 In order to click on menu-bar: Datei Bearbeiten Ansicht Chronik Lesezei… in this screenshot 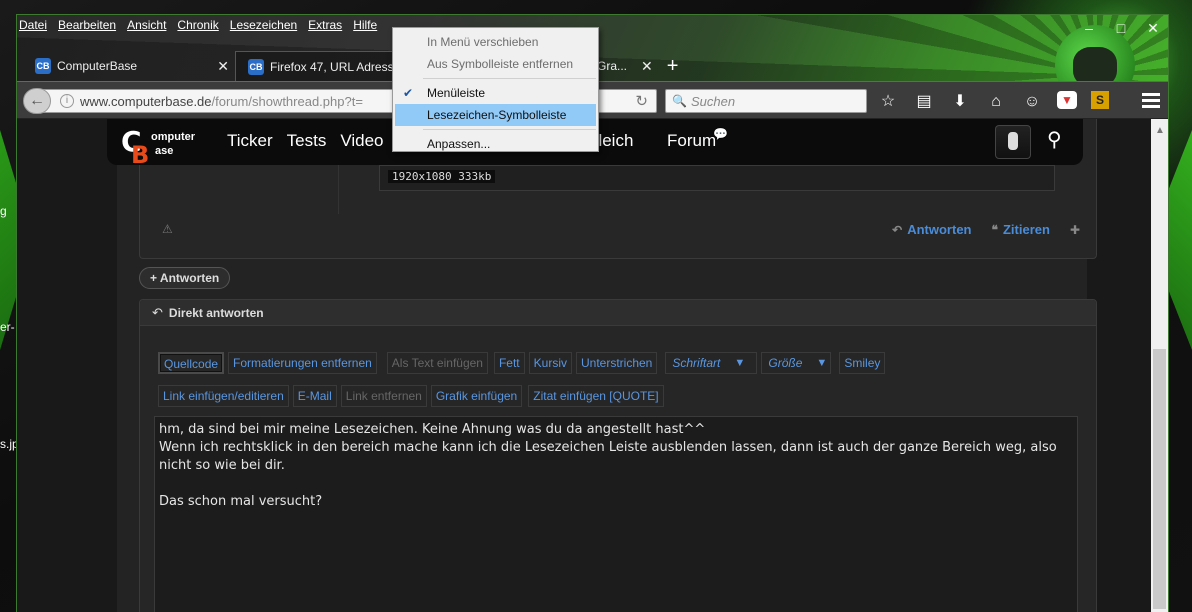, I will do `click(198, 27)`.